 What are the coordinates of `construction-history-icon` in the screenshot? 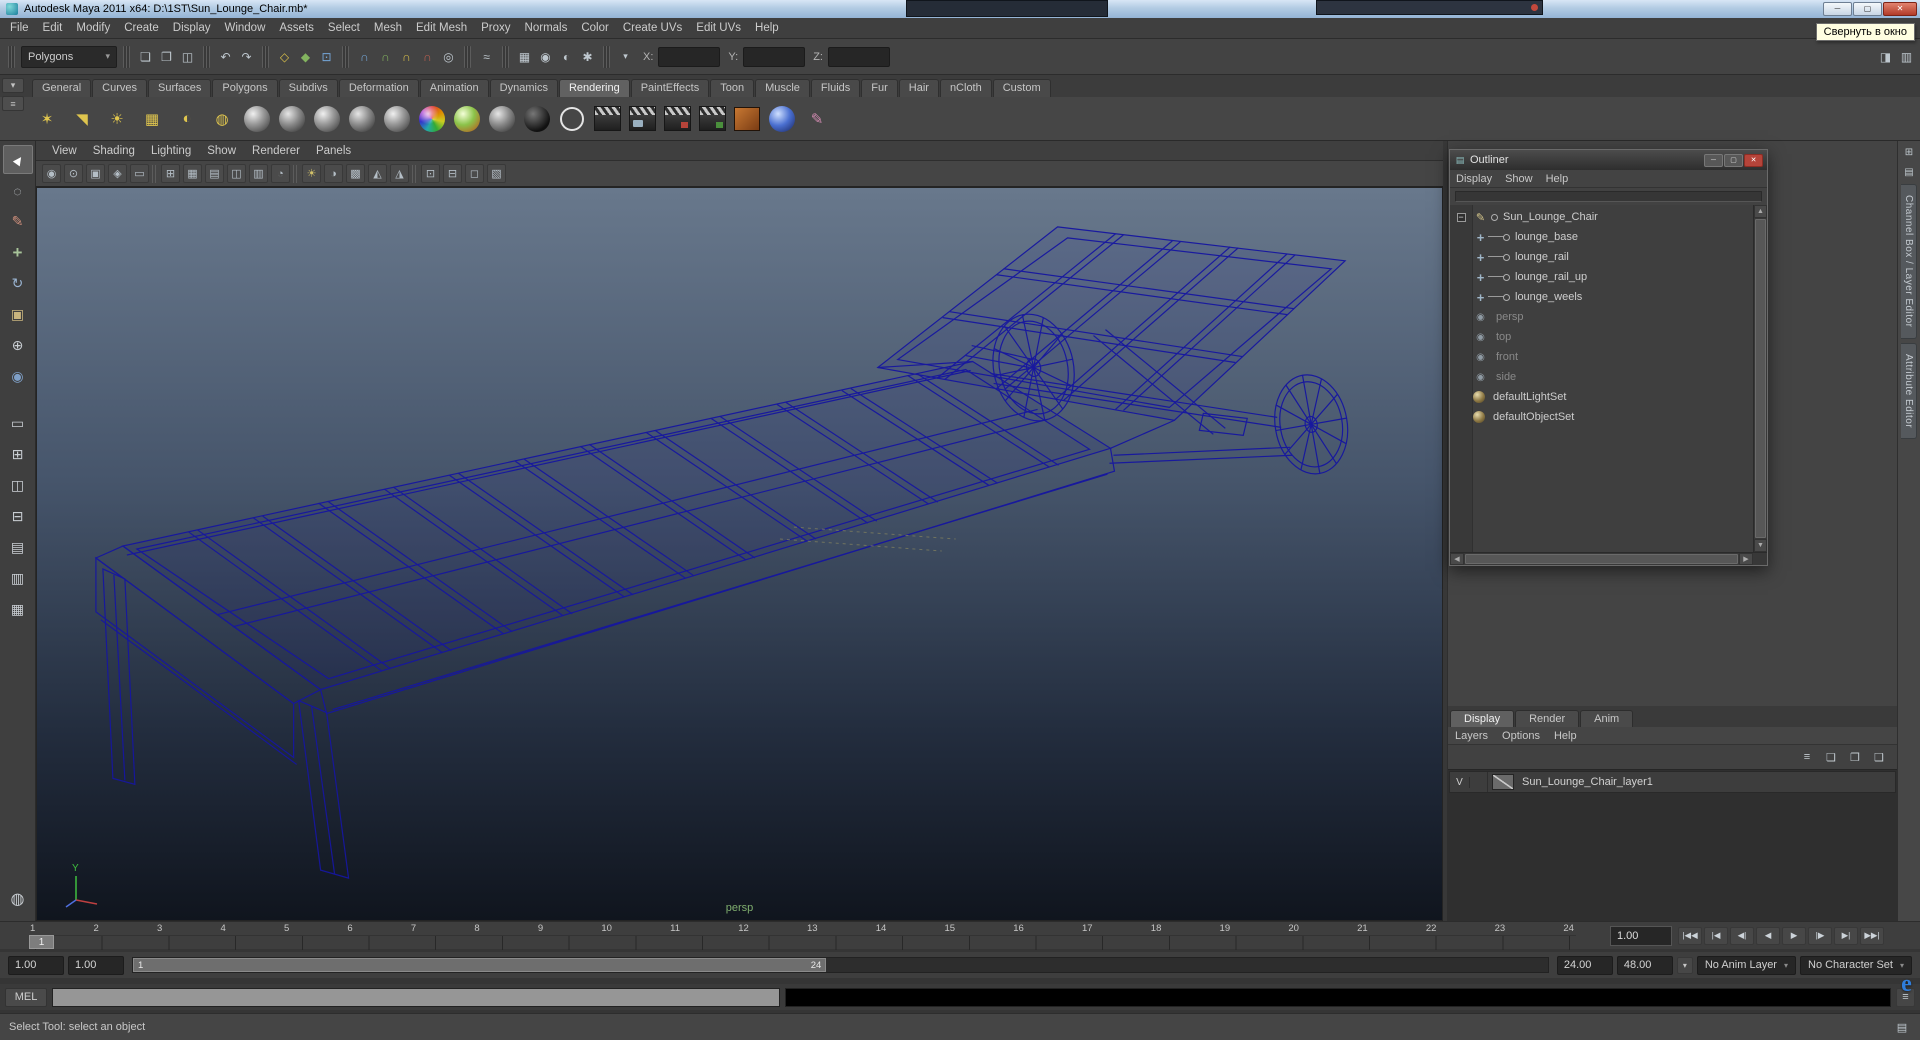 It's located at (486, 56).